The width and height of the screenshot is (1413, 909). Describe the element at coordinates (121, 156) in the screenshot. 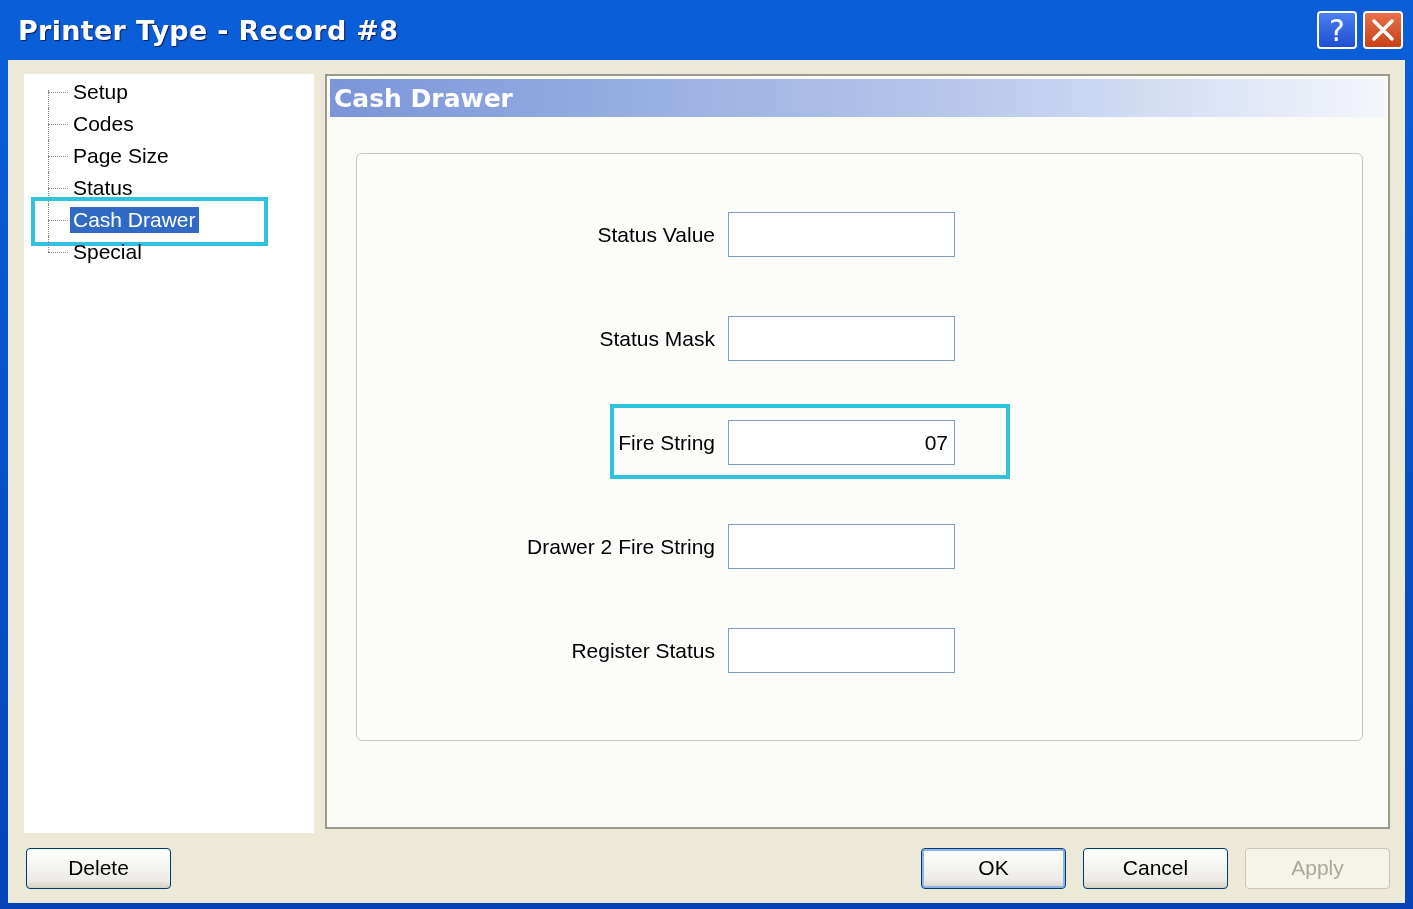

I see `tree-item: Page Size` at that location.